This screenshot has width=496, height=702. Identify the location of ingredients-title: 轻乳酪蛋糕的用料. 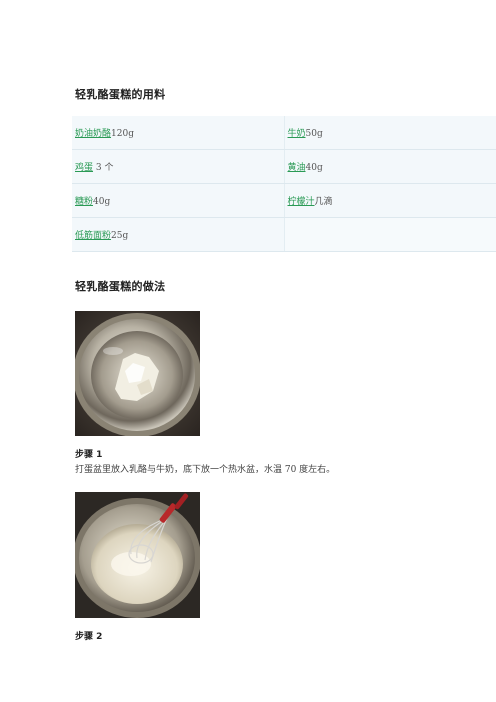
(120, 94).